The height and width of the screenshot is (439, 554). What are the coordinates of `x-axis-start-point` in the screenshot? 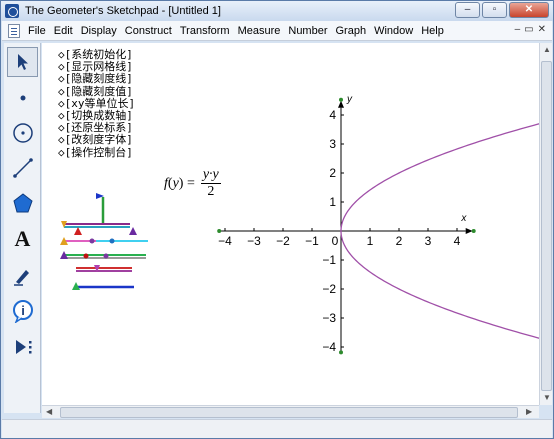 It's located at (219, 231).